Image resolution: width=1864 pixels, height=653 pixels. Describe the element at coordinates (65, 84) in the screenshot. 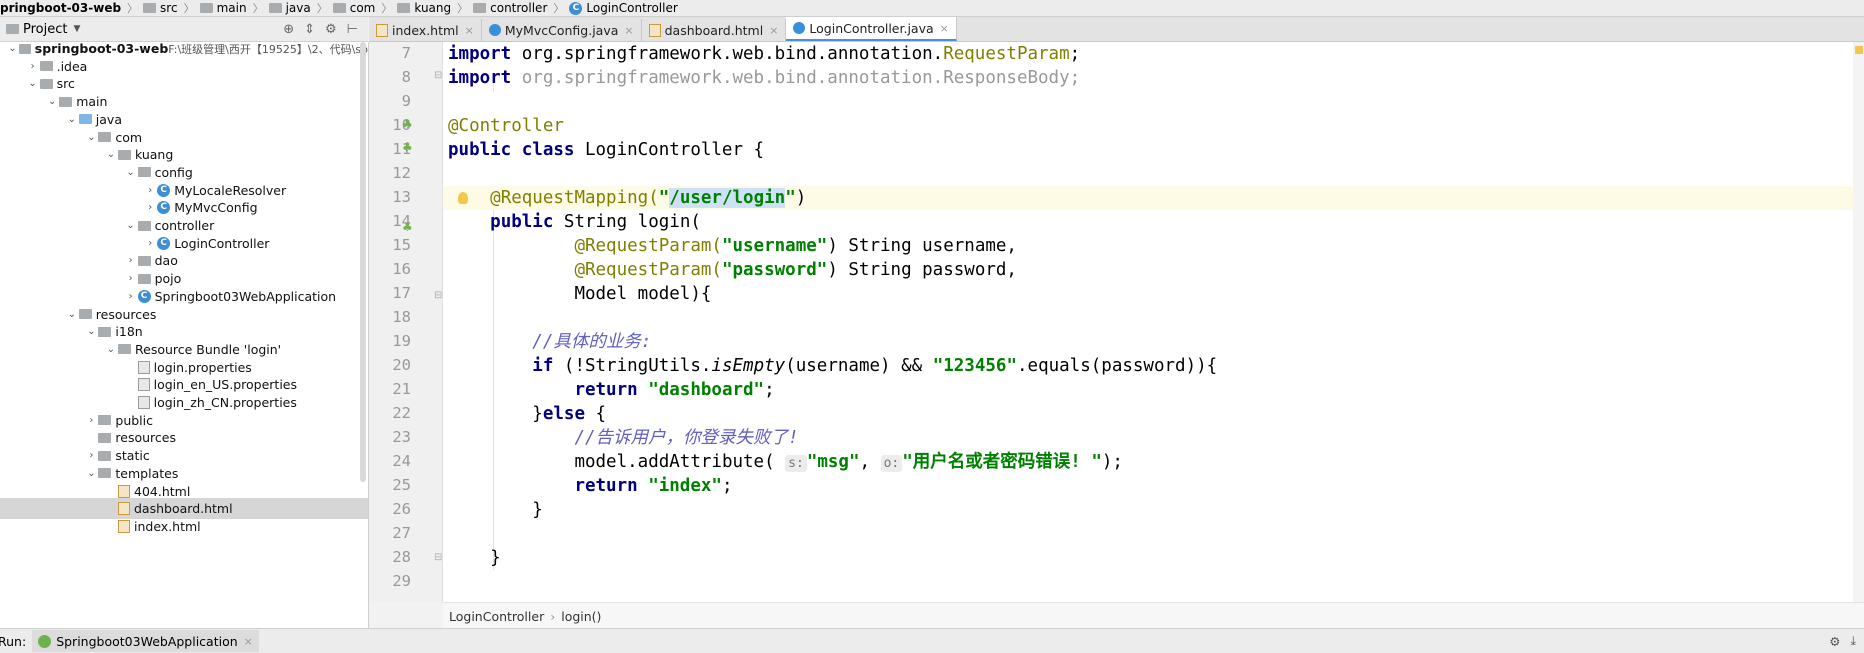

I see `tree-item-label: src` at that location.